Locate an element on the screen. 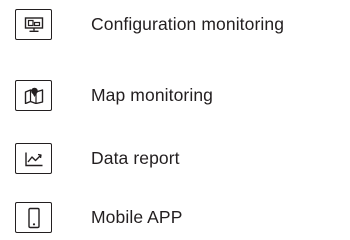 The height and width of the screenshot is (240, 350). smartphone-icon is located at coordinates (33, 217).